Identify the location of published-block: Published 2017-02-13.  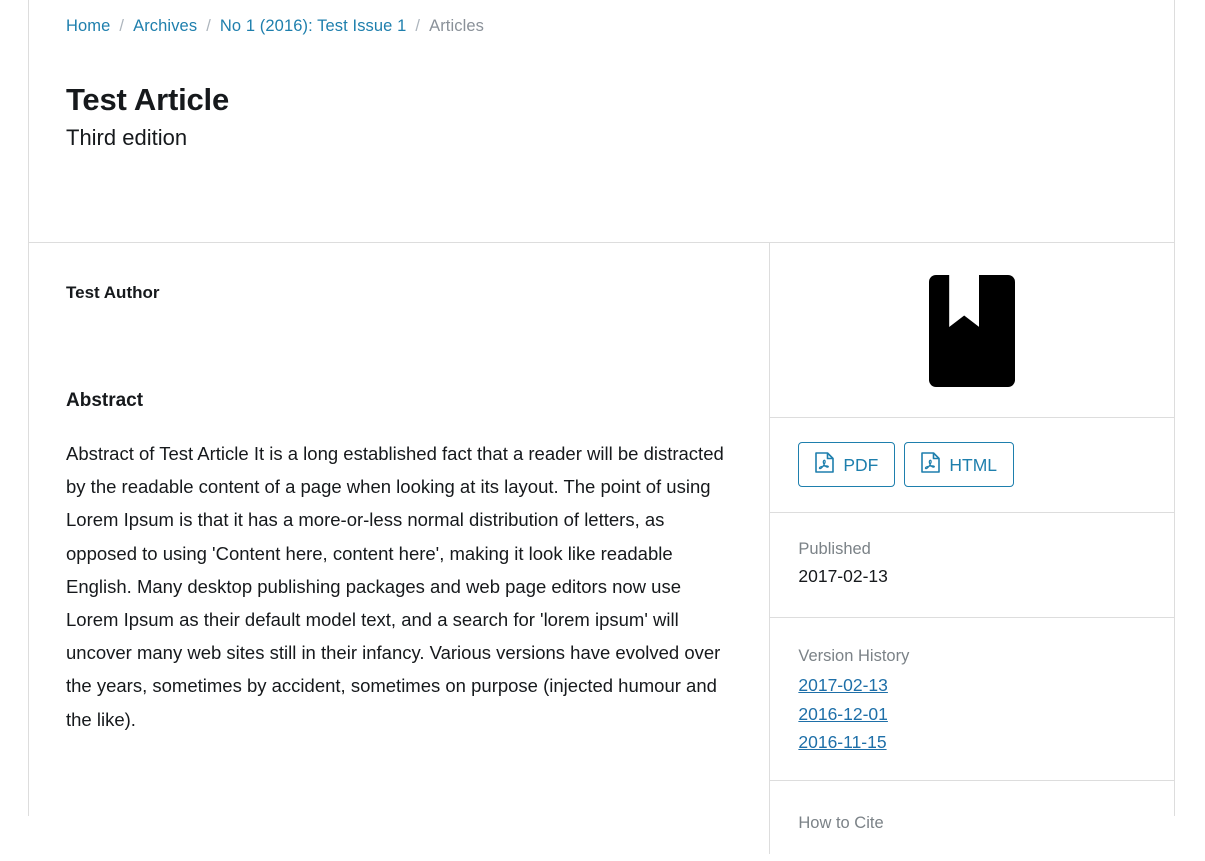
(972, 565).